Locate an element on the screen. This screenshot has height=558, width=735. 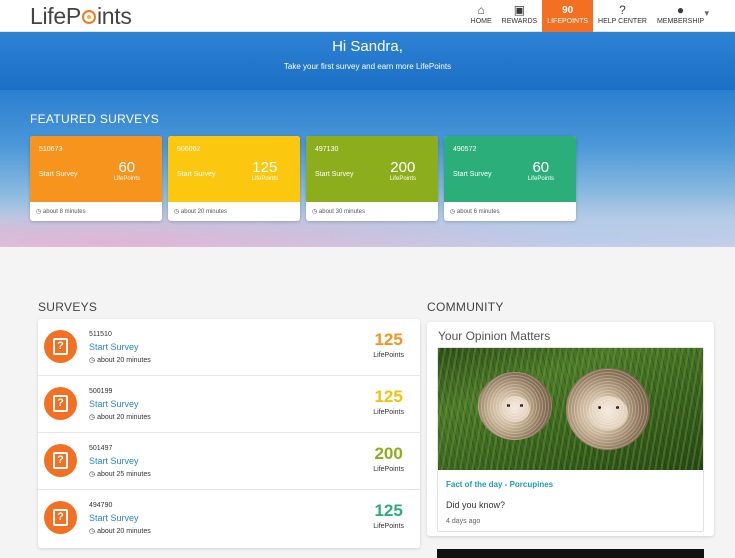
nav-lifepoints-label: LIFEPOINTS is located at coordinates (568, 21).